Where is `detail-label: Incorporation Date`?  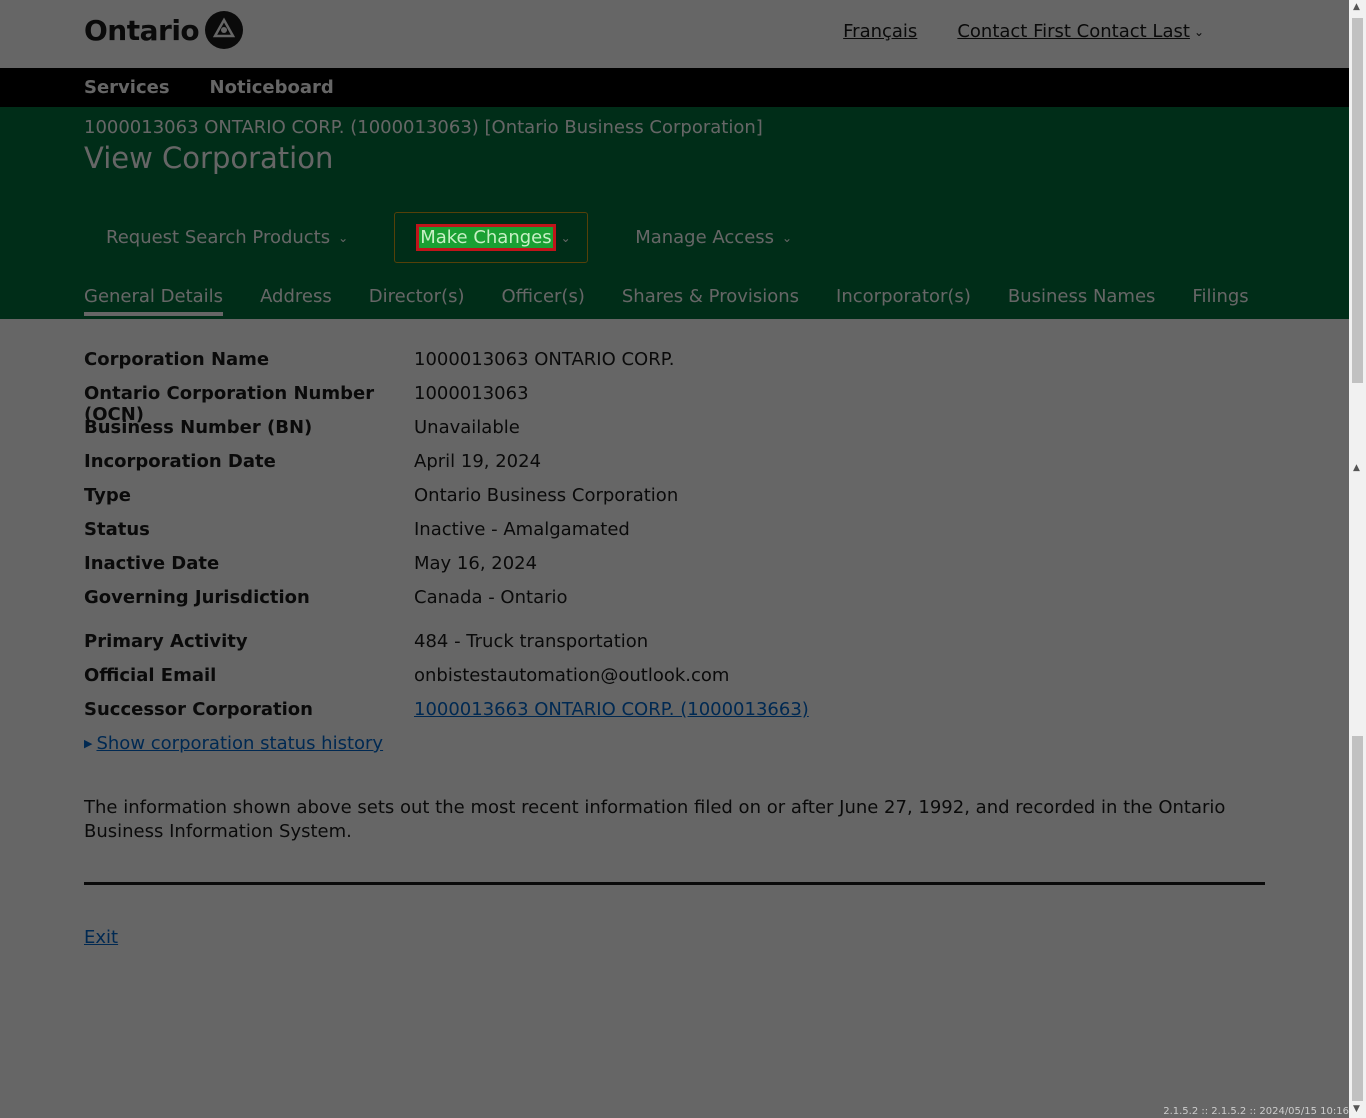
detail-label: Incorporation Date is located at coordinates (180, 461).